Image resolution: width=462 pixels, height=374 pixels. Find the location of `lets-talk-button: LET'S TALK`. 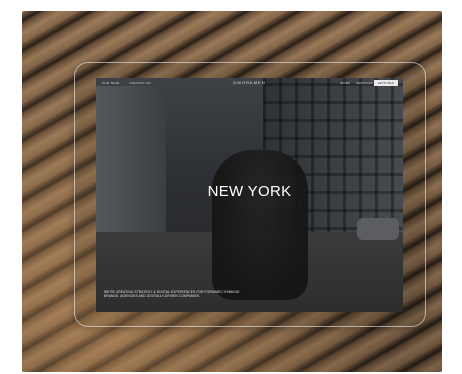

lets-talk-button: LET'S TALK is located at coordinates (385, 83).